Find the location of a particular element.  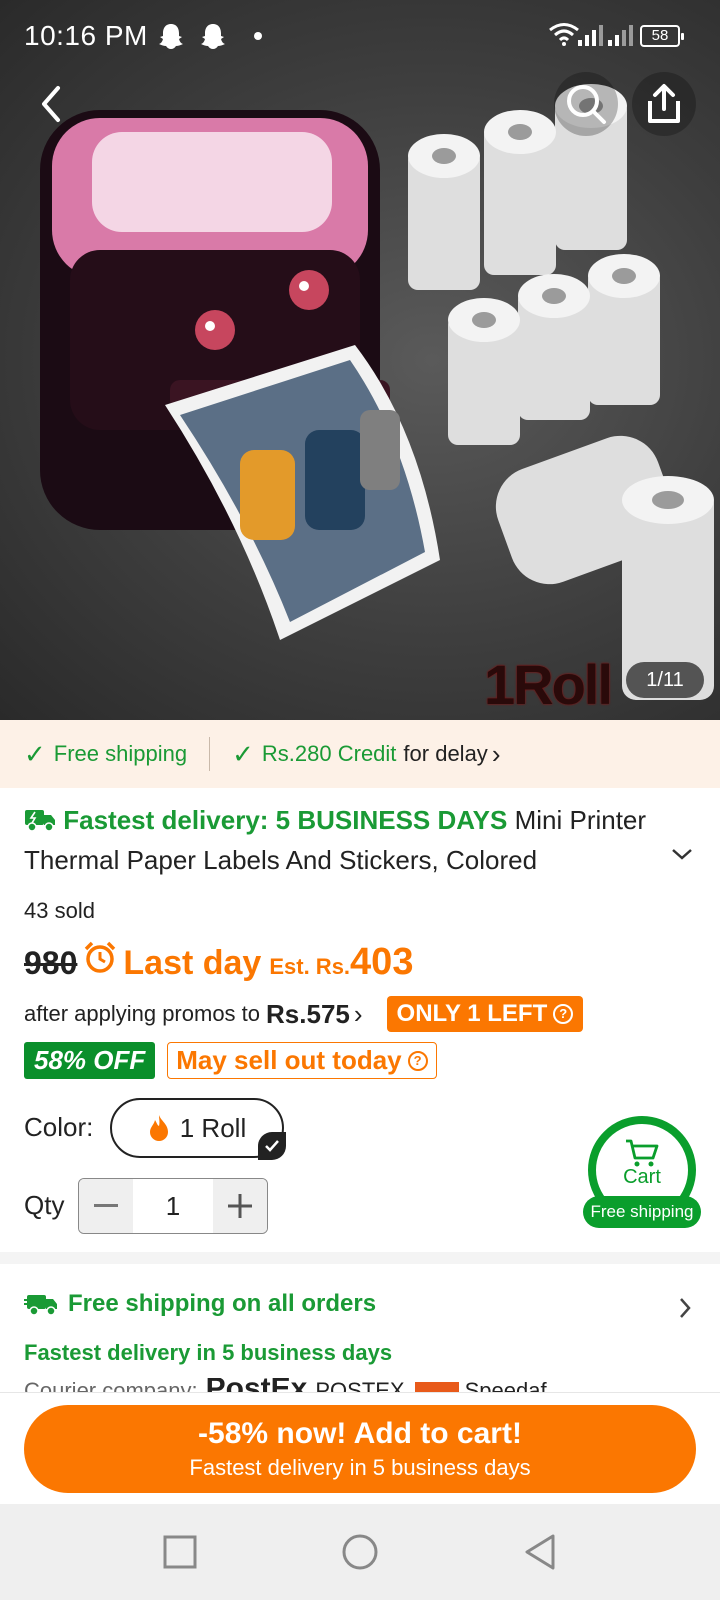

cart-label: Cart is located at coordinates (642, 1176).